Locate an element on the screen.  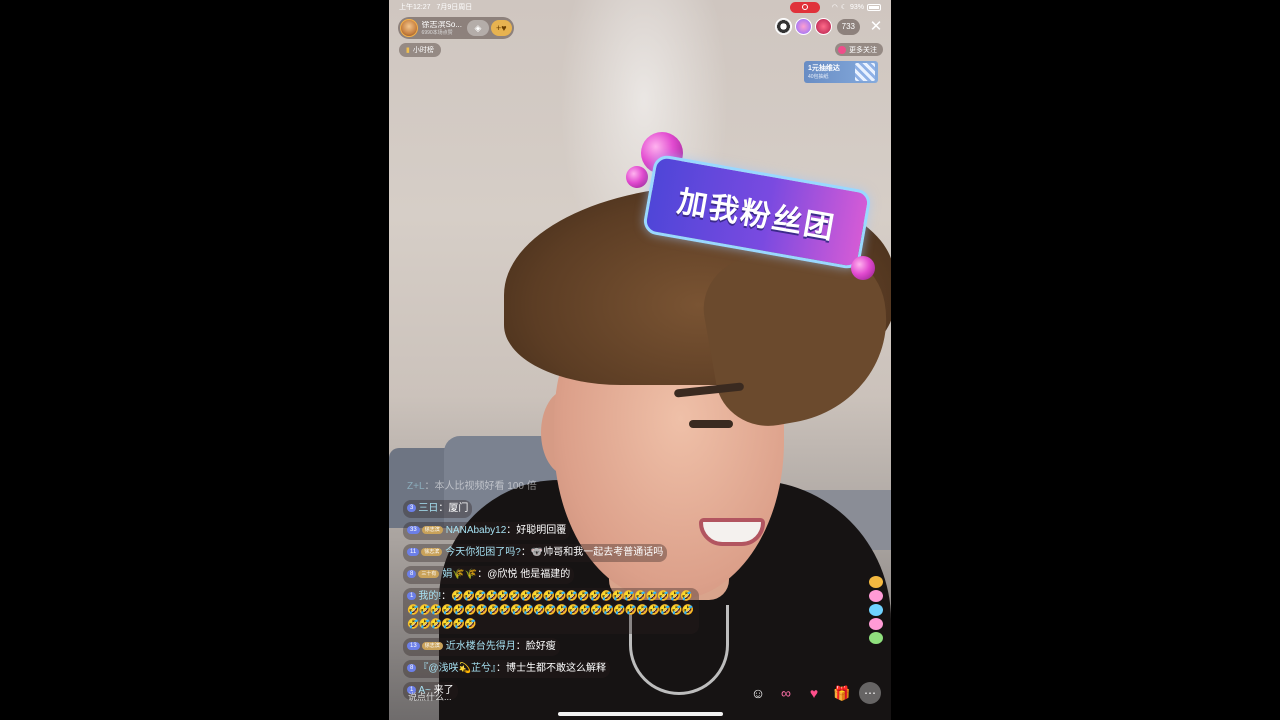
chat-message: 13 徐志滨 近水楼台先得月：脸好瘦 is located at coordinates (481, 647).